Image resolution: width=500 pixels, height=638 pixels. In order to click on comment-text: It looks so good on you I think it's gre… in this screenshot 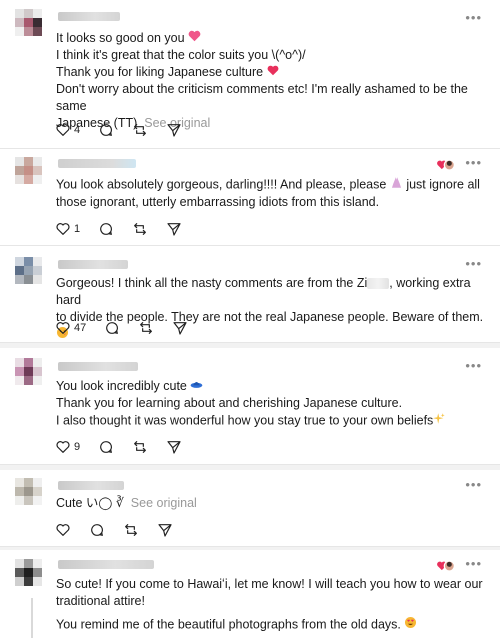, I will do `click(264, 80)`.